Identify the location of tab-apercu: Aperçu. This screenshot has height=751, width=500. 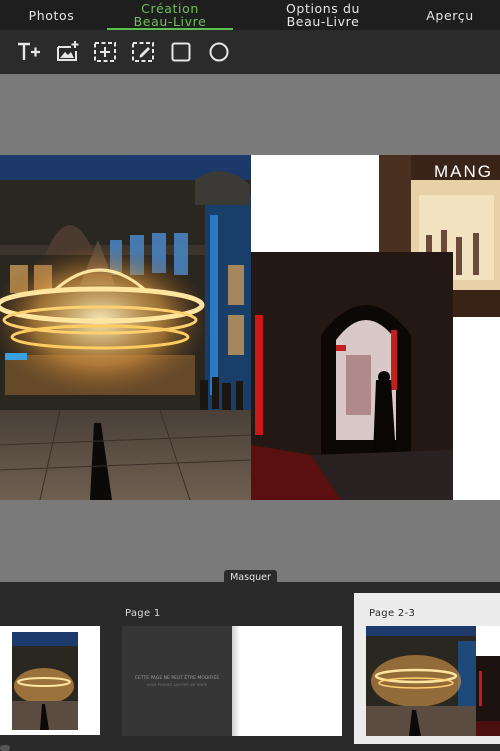
(450, 15).